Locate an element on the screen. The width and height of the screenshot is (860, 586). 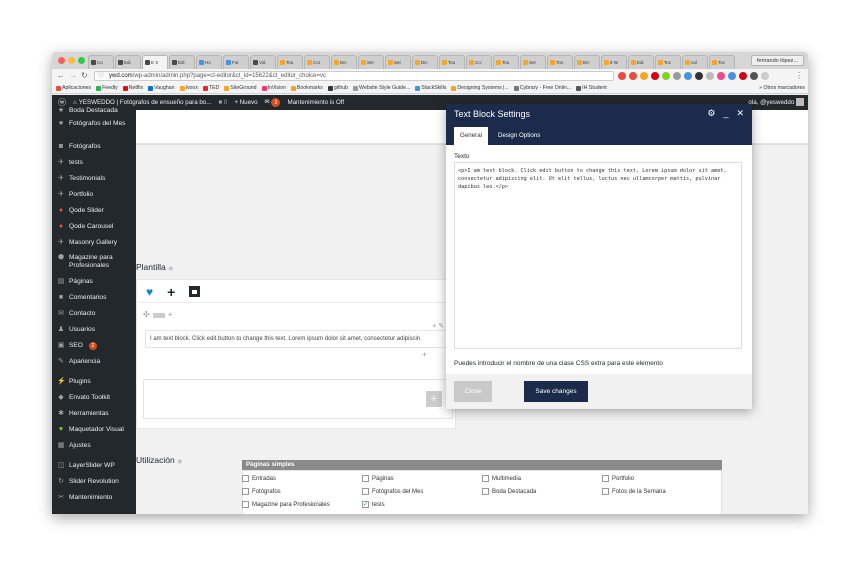
bookmark-item: IH Student is located at coordinates (591, 88).